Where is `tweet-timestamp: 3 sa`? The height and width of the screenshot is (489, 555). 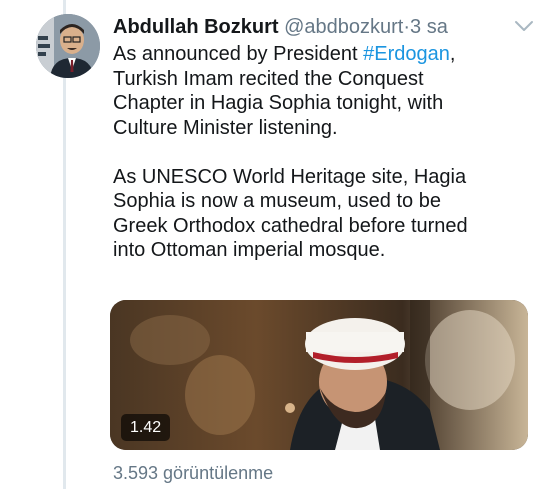
tweet-timestamp: 3 sa is located at coordinates (429, 27).